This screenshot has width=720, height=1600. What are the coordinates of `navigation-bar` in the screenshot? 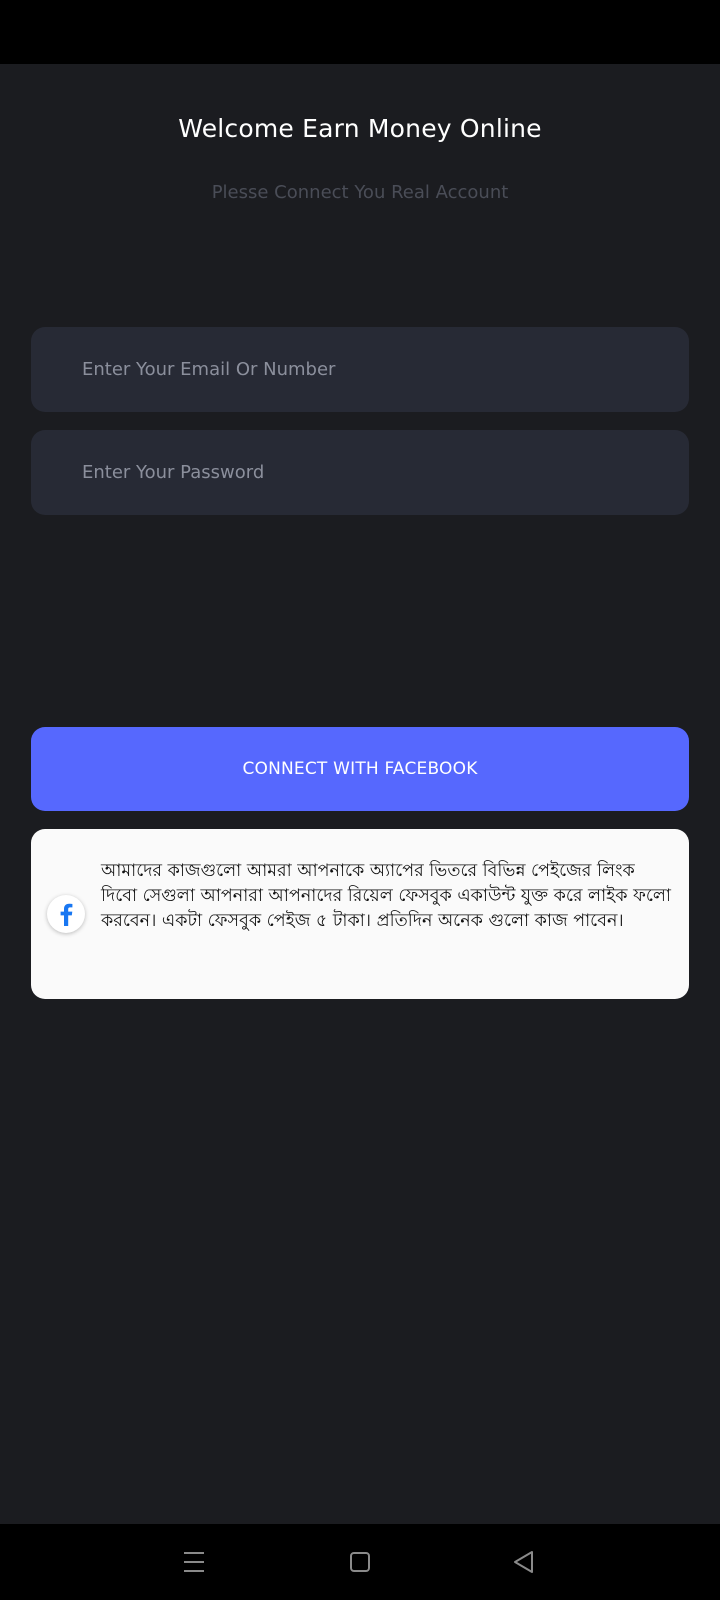 It's located at (360, 1562).